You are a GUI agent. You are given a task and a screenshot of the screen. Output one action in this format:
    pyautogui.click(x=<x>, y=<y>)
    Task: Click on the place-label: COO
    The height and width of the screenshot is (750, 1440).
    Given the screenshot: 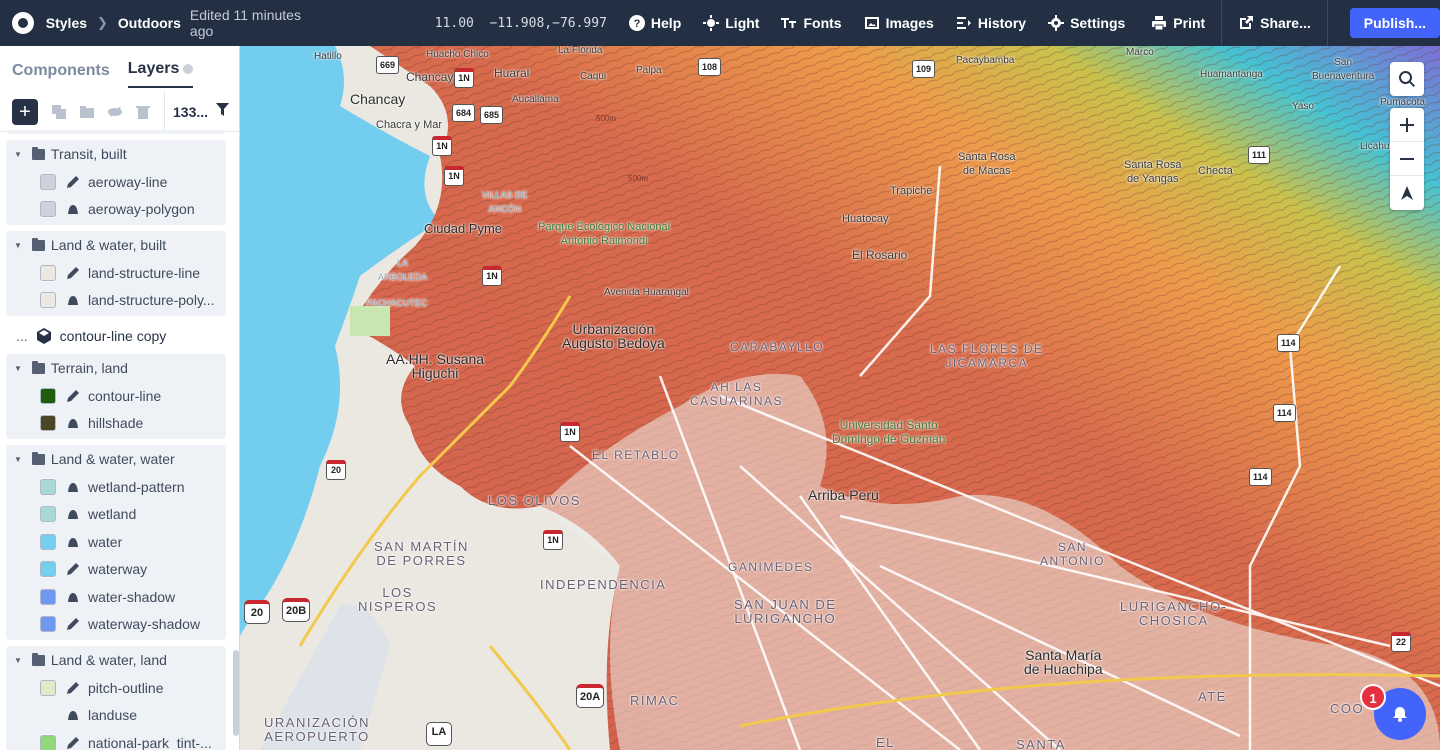 What is the action you would take?
    pyautogui.click(x=1347, y=708)
    